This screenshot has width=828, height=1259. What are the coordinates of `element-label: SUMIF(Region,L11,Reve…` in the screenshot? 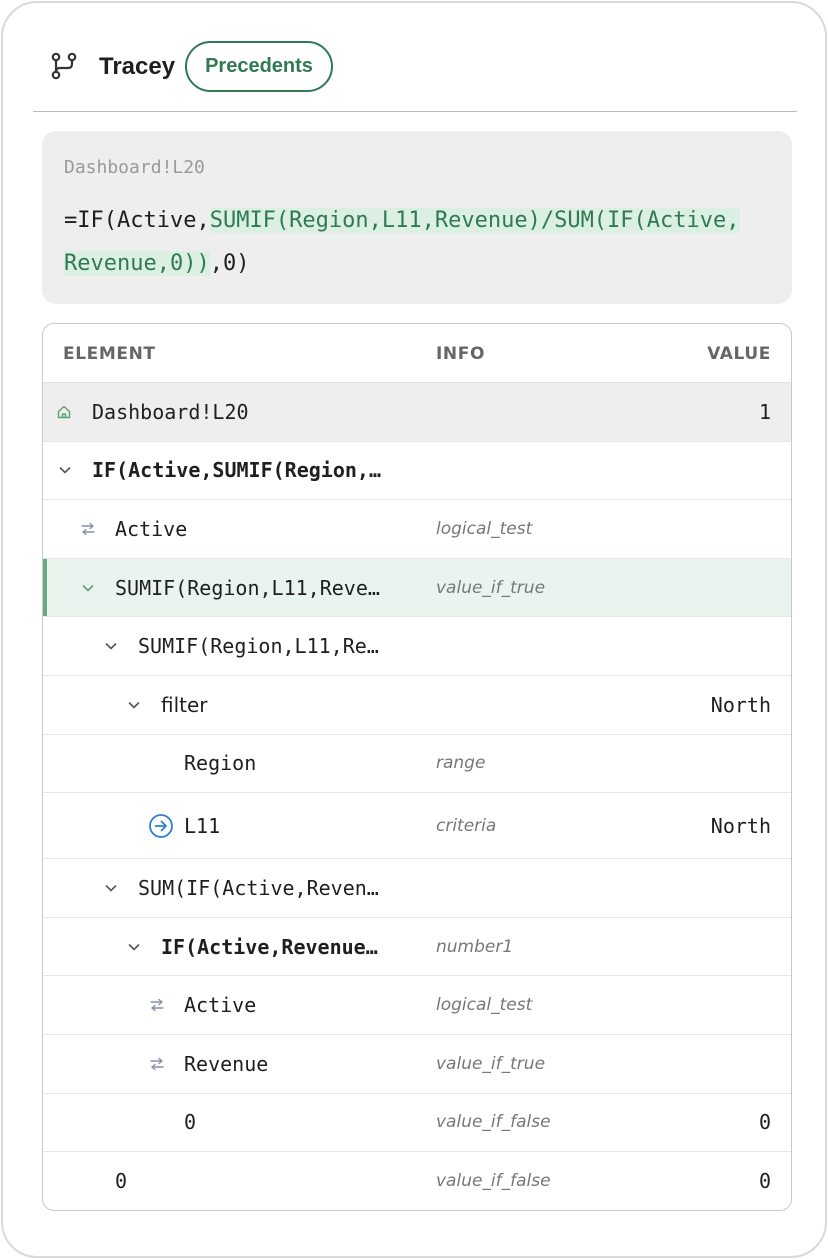 It's located at (247, 587).